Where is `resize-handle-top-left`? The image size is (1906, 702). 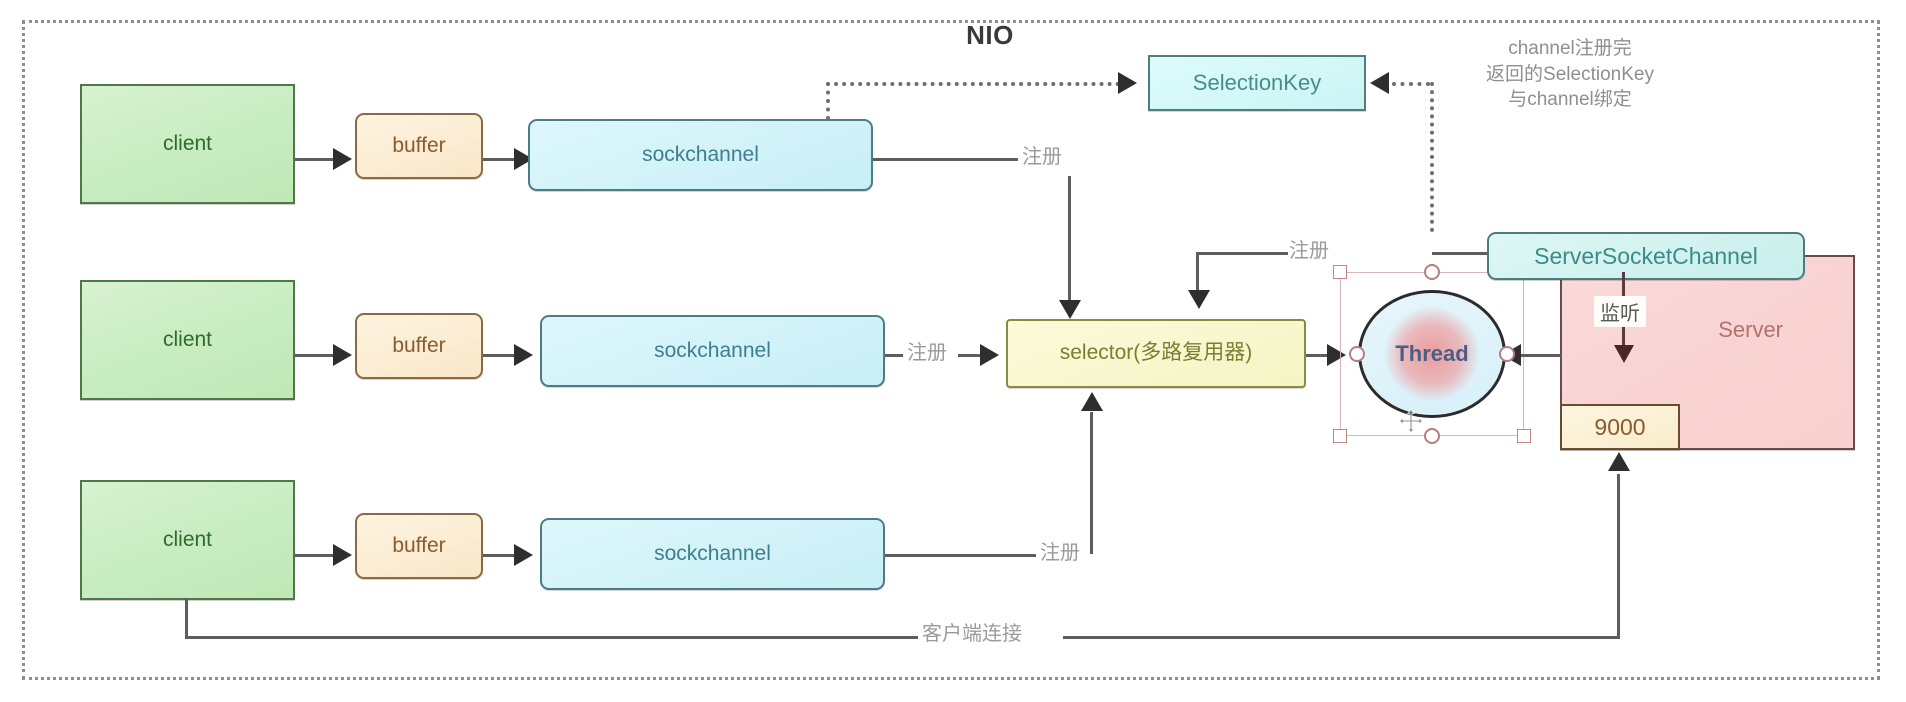 resize-handle-top-left is located at coordinates (1340, 272).